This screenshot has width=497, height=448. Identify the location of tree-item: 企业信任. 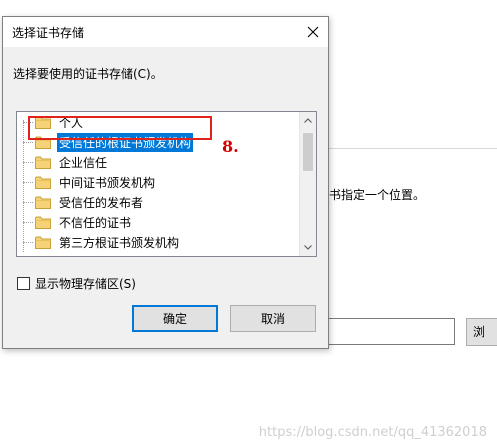
(66, 162).